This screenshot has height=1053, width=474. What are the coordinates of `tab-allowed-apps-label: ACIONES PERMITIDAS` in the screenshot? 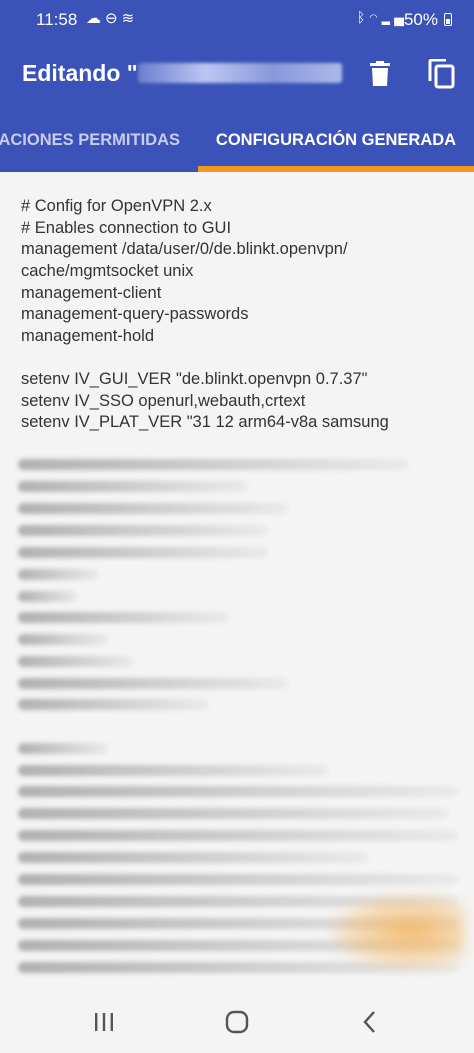 It's located at (90, 140).